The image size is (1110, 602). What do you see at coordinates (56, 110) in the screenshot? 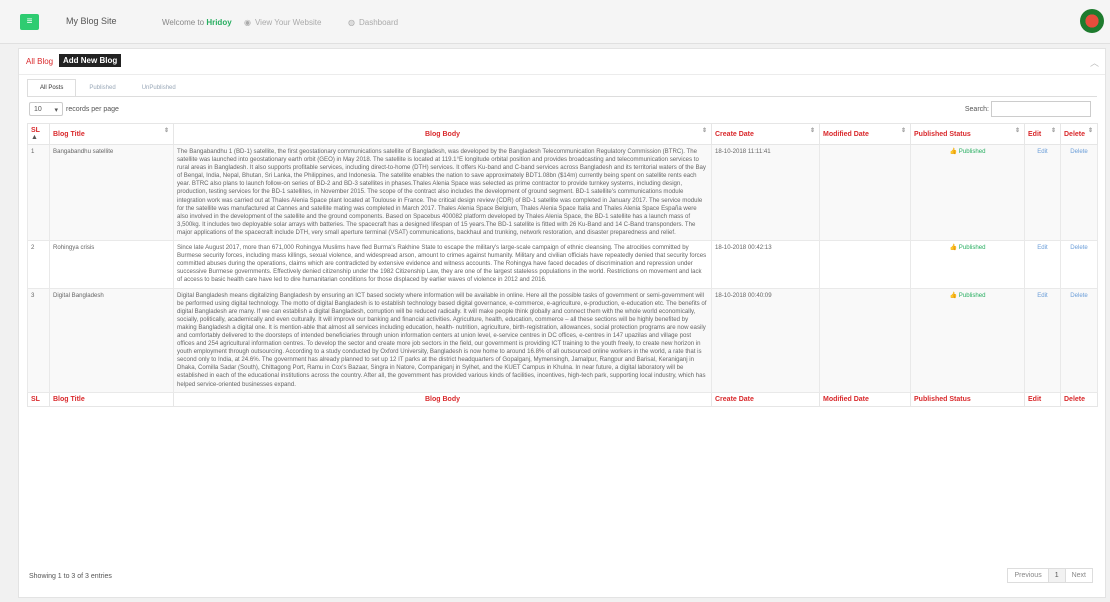
I see `caret-down-icon: ▾` at bounding box center [56, 110].